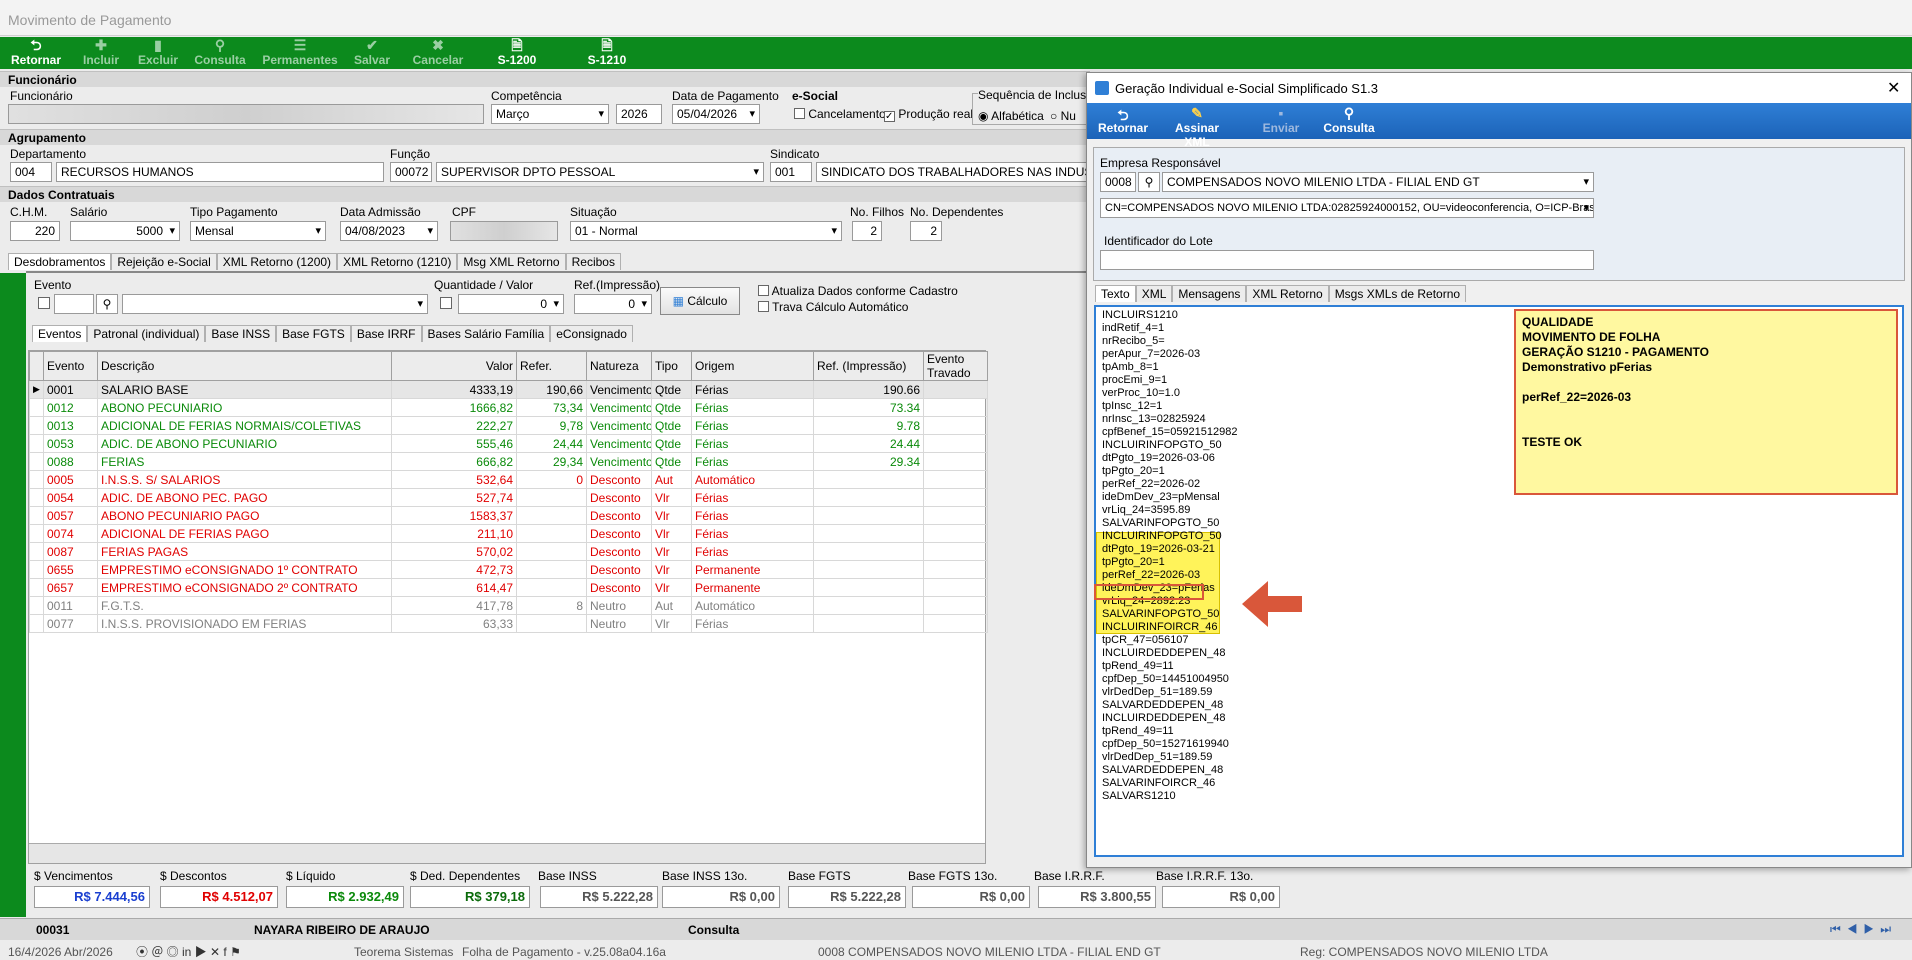 The height and width of the screenshot is (960, 1912). What do you see at coordinates (752, 366) in the screenshot?
I see `col-origem: Origem` at bounding box center [752, 366].